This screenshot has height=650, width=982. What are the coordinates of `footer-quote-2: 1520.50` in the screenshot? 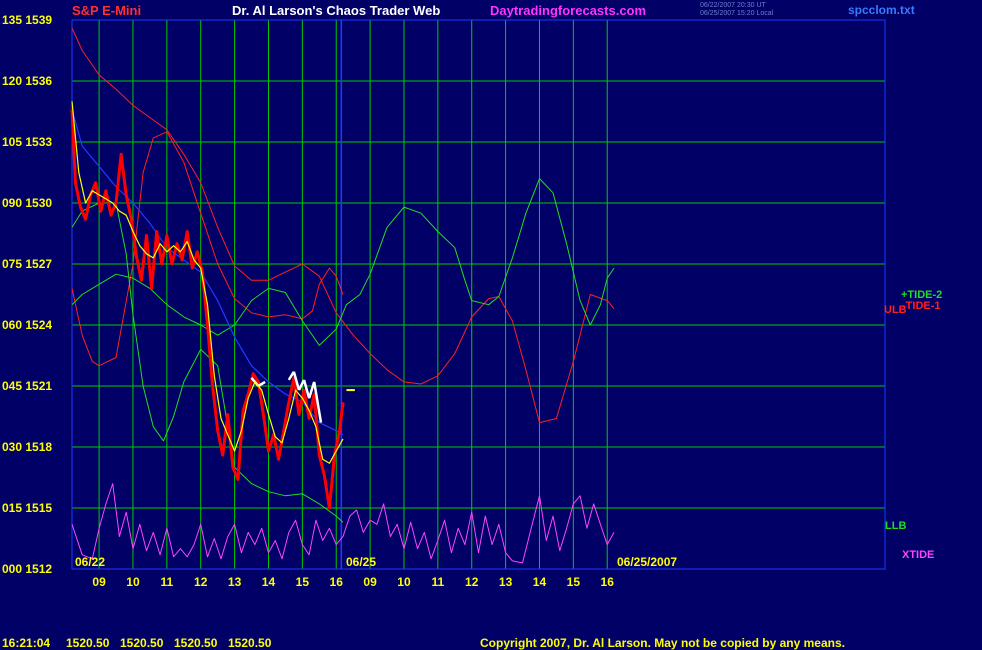 It's located at (142, 643).